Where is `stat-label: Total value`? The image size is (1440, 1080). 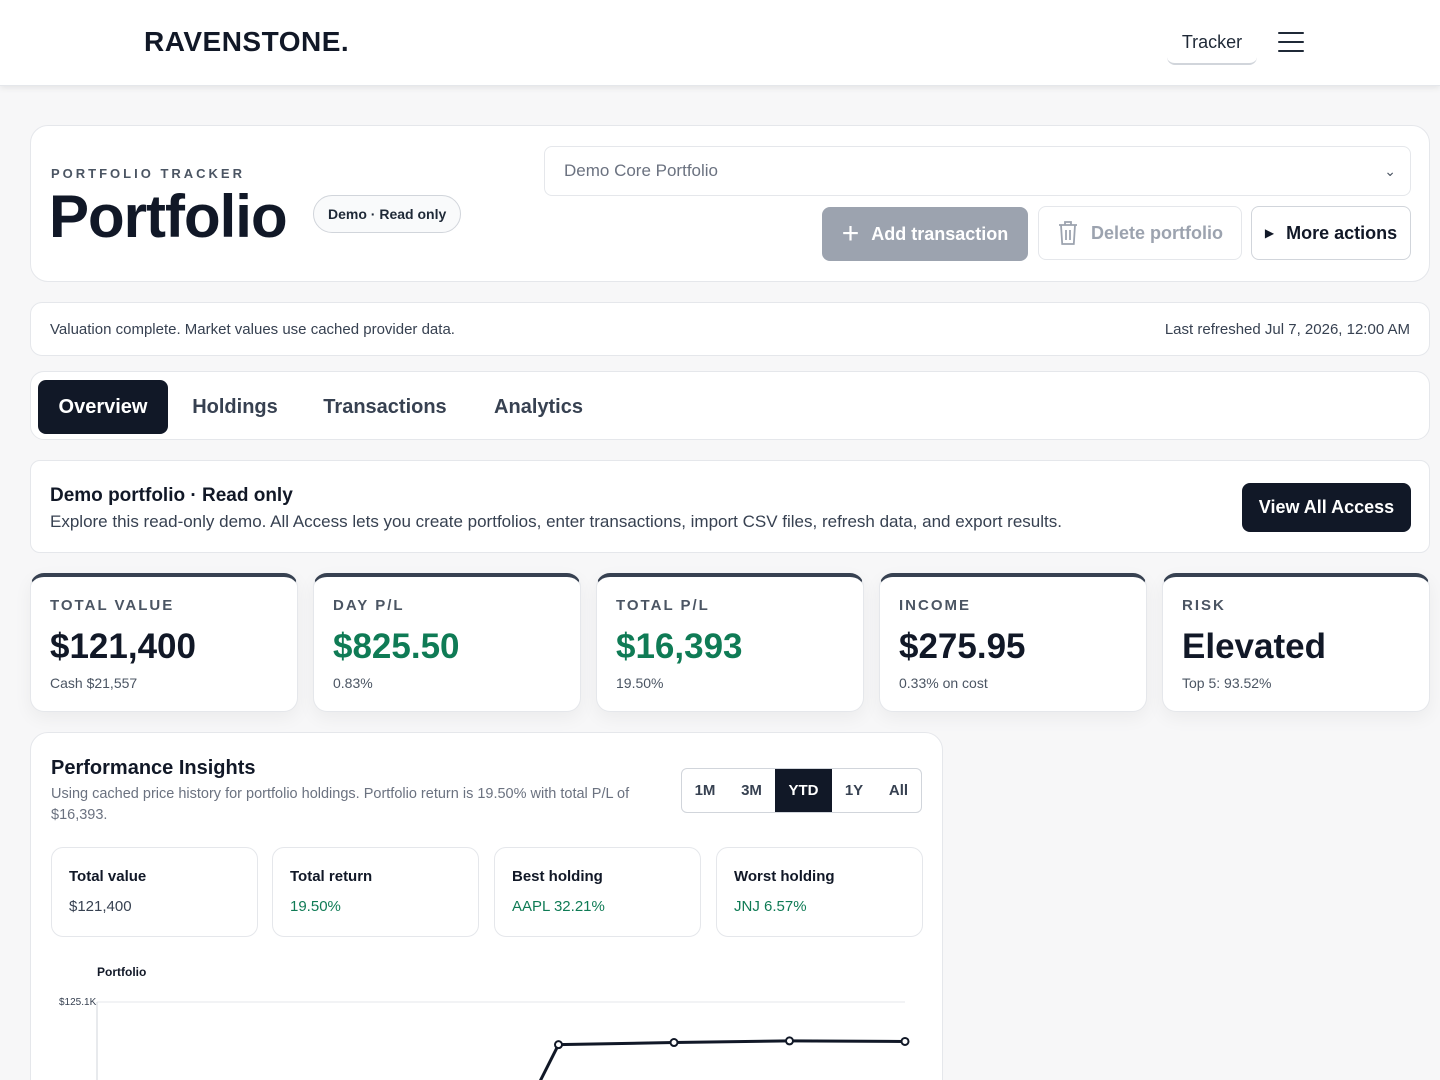
stat-label: Total value is located at coordinates (108, 876).